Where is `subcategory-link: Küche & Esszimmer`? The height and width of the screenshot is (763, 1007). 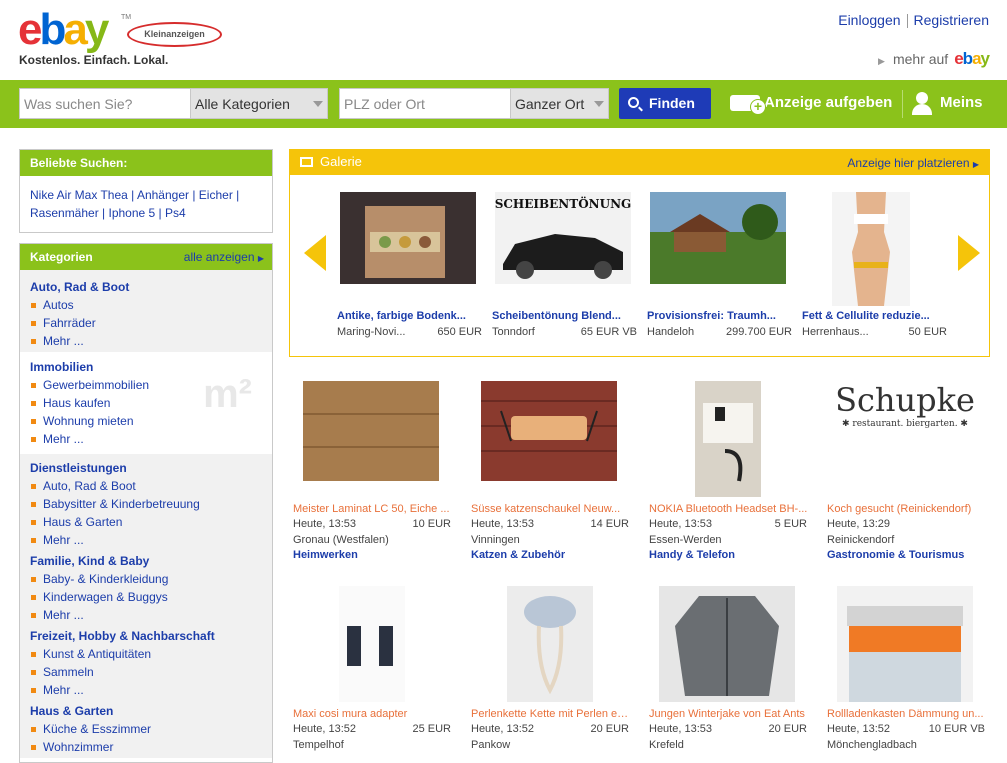 subcategory-link: Küche & Esszimmer is located at coordinates (146, 729).